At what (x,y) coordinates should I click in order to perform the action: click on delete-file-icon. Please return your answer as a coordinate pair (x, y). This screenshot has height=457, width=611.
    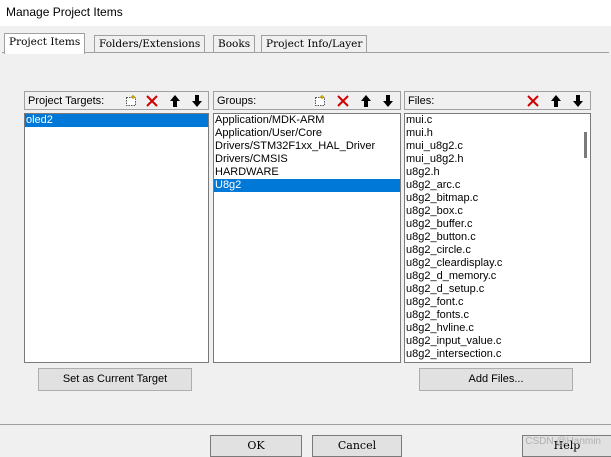
    Looking at the image, I should click on (533, 101).